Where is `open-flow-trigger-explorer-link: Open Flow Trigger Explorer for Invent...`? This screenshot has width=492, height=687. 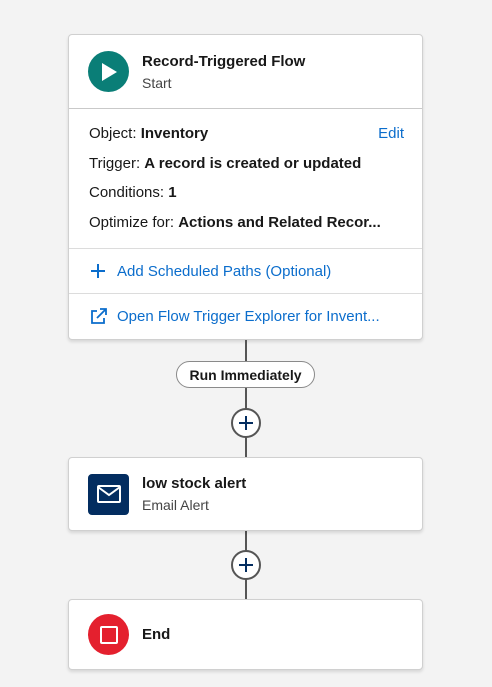 open-flow-trigger-explorer-link: Open Flow Trigger Explorer for Invent... is located at coordinates (245, 315).